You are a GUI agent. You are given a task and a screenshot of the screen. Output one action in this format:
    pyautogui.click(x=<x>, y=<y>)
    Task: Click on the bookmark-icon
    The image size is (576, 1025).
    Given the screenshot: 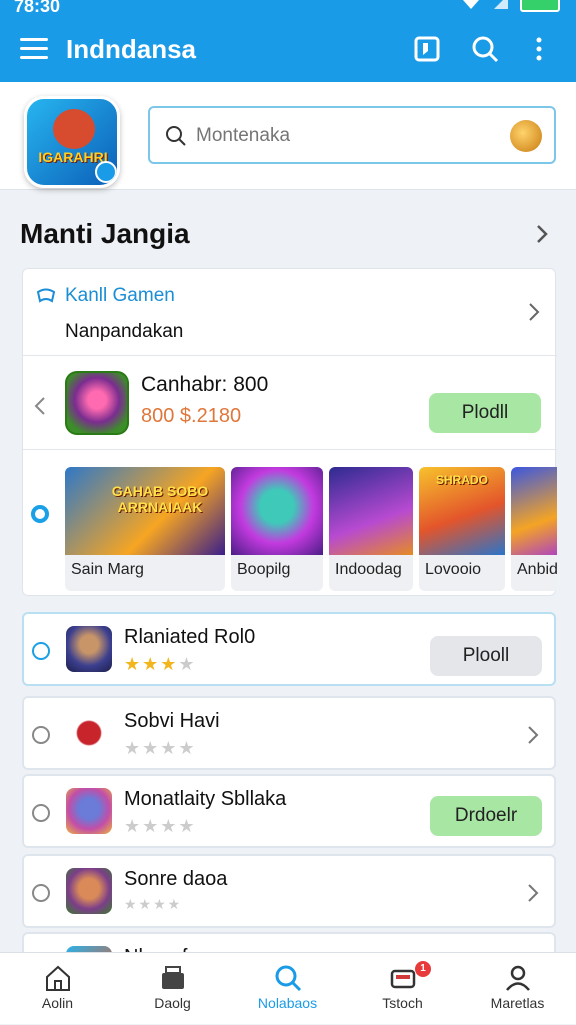 What is the action you would take?
    pyautogui.click(x=427, y=49)
    